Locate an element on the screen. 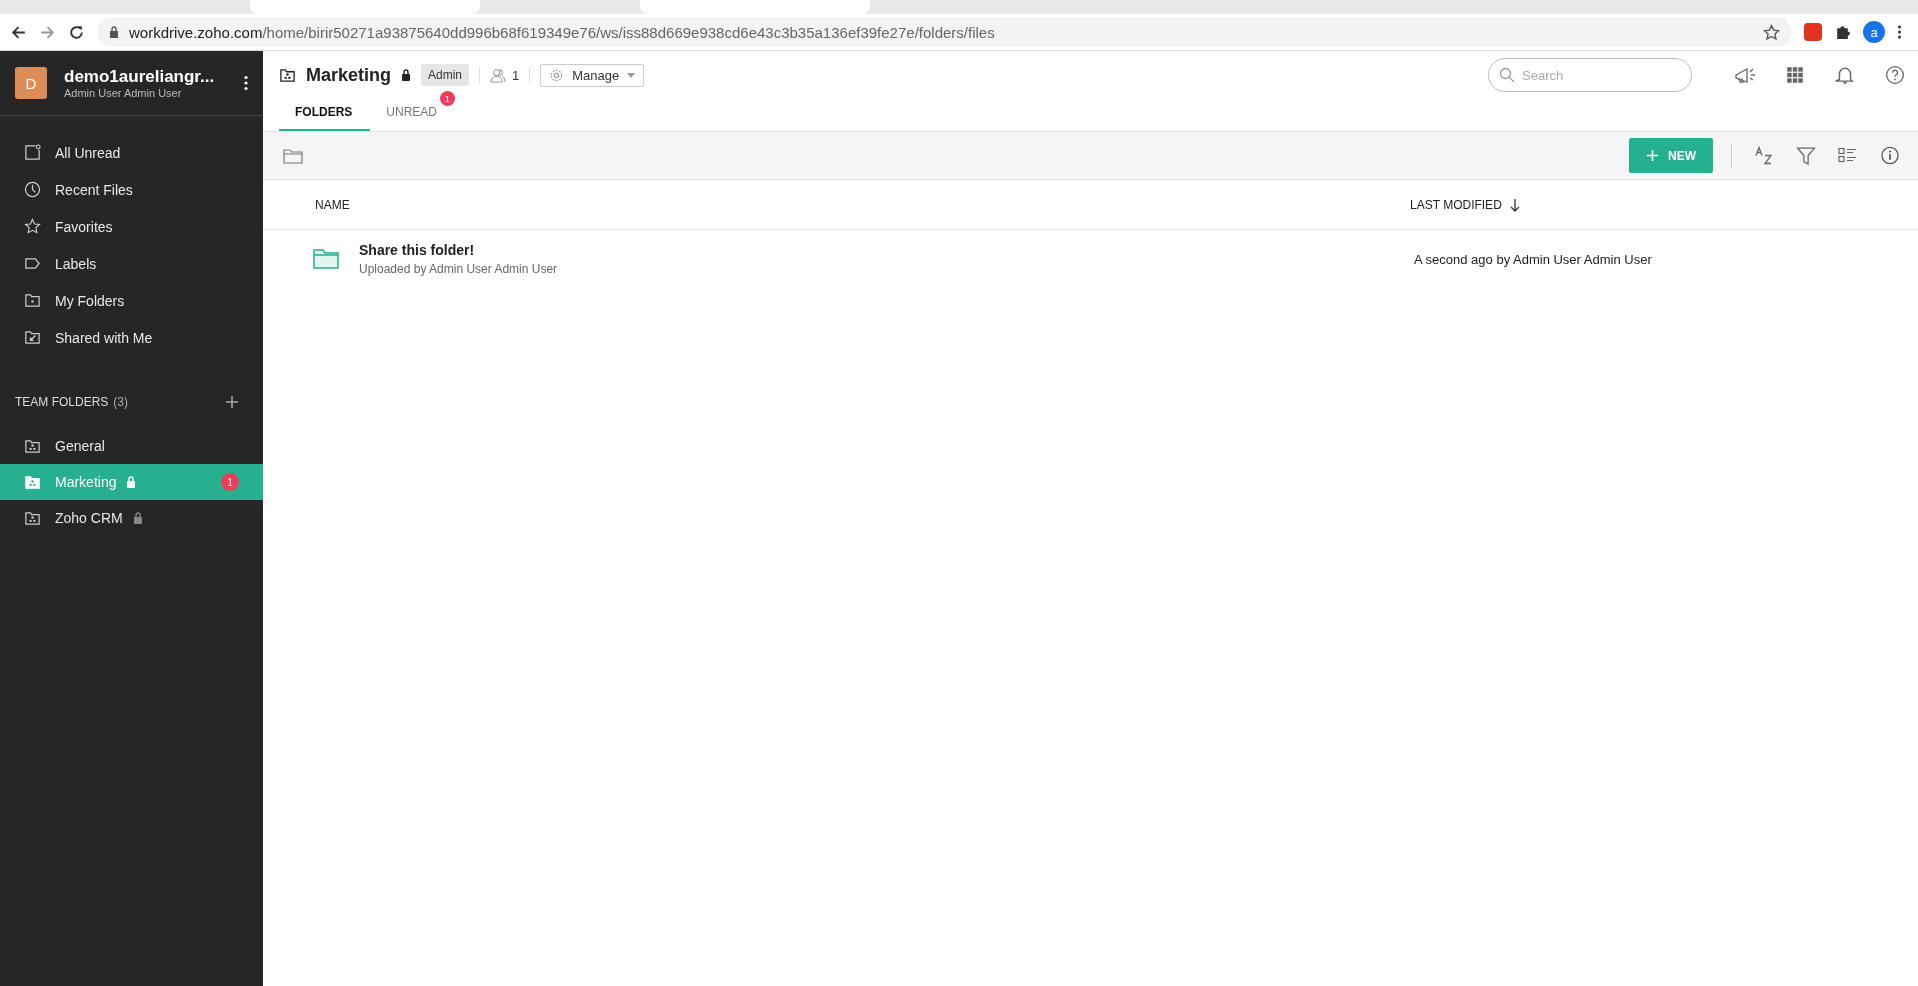 This screenshot has width=1918, height=986. search-field: Search is located at coordinates (1590, 75).